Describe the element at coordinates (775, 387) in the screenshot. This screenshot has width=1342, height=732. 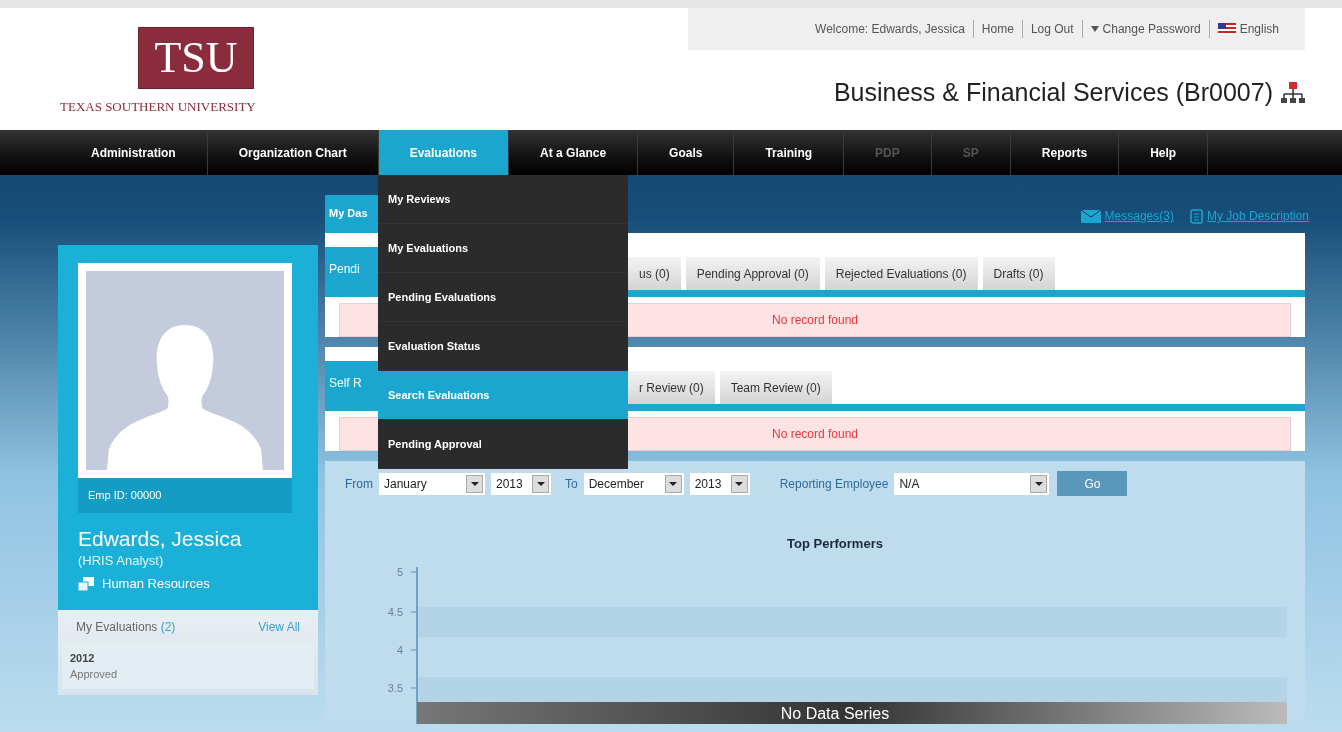
I see `section-tab: Team Review (0)` at that location.